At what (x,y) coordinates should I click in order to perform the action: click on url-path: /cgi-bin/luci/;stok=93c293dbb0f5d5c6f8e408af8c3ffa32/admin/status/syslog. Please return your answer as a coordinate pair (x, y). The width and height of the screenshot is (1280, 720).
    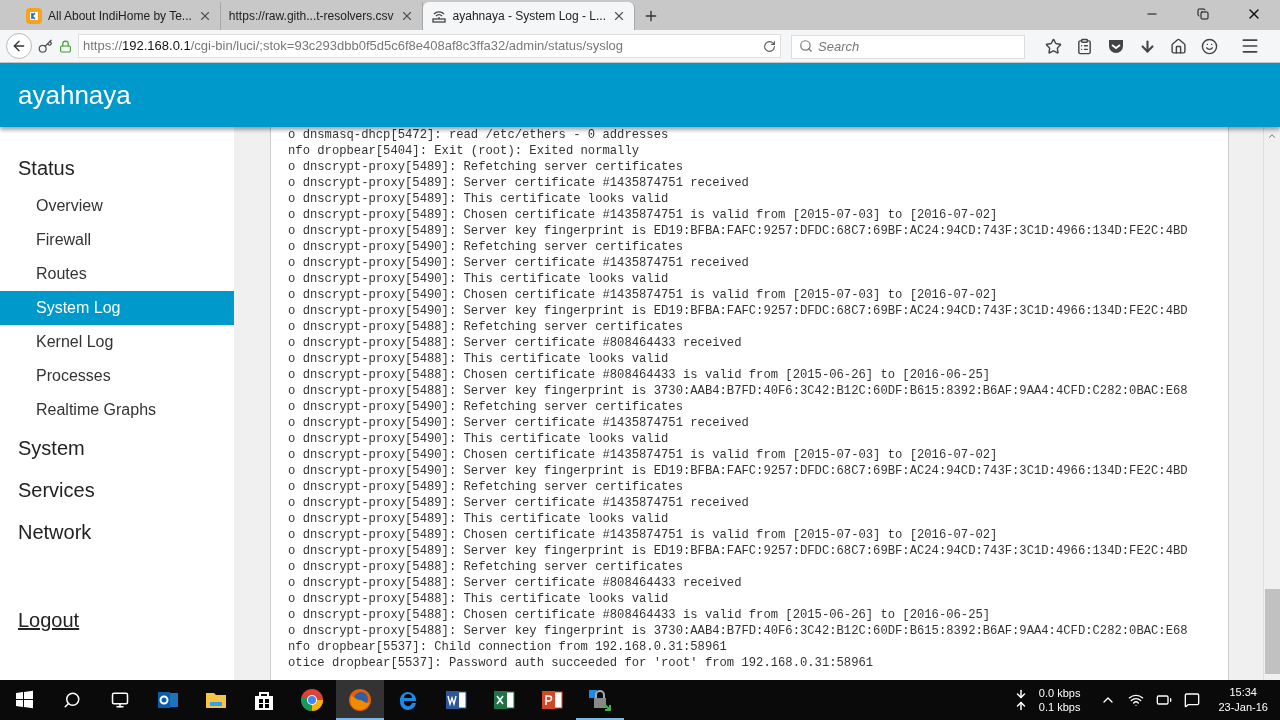
    Looking at the image, I should click on (407, 46).